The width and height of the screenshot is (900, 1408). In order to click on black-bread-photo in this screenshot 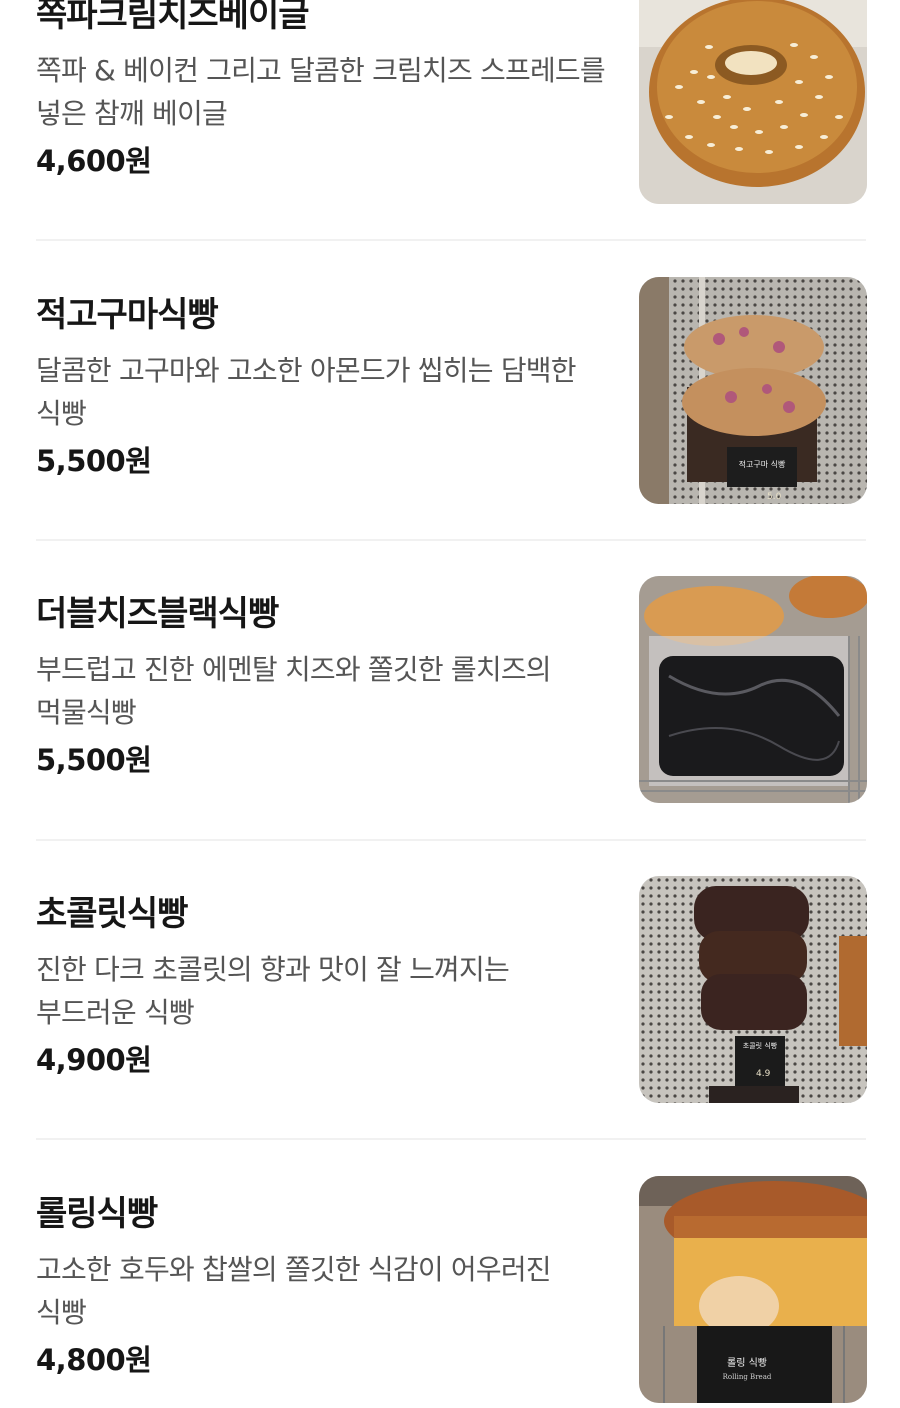, I will do `click(753, 689)`.